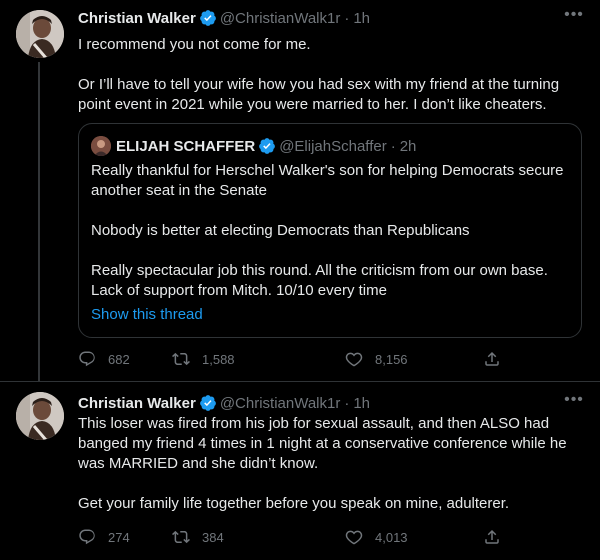  Describe the element at coordinates (213, 537) in the screenshot. I see `retweet-count: 384` at that location.